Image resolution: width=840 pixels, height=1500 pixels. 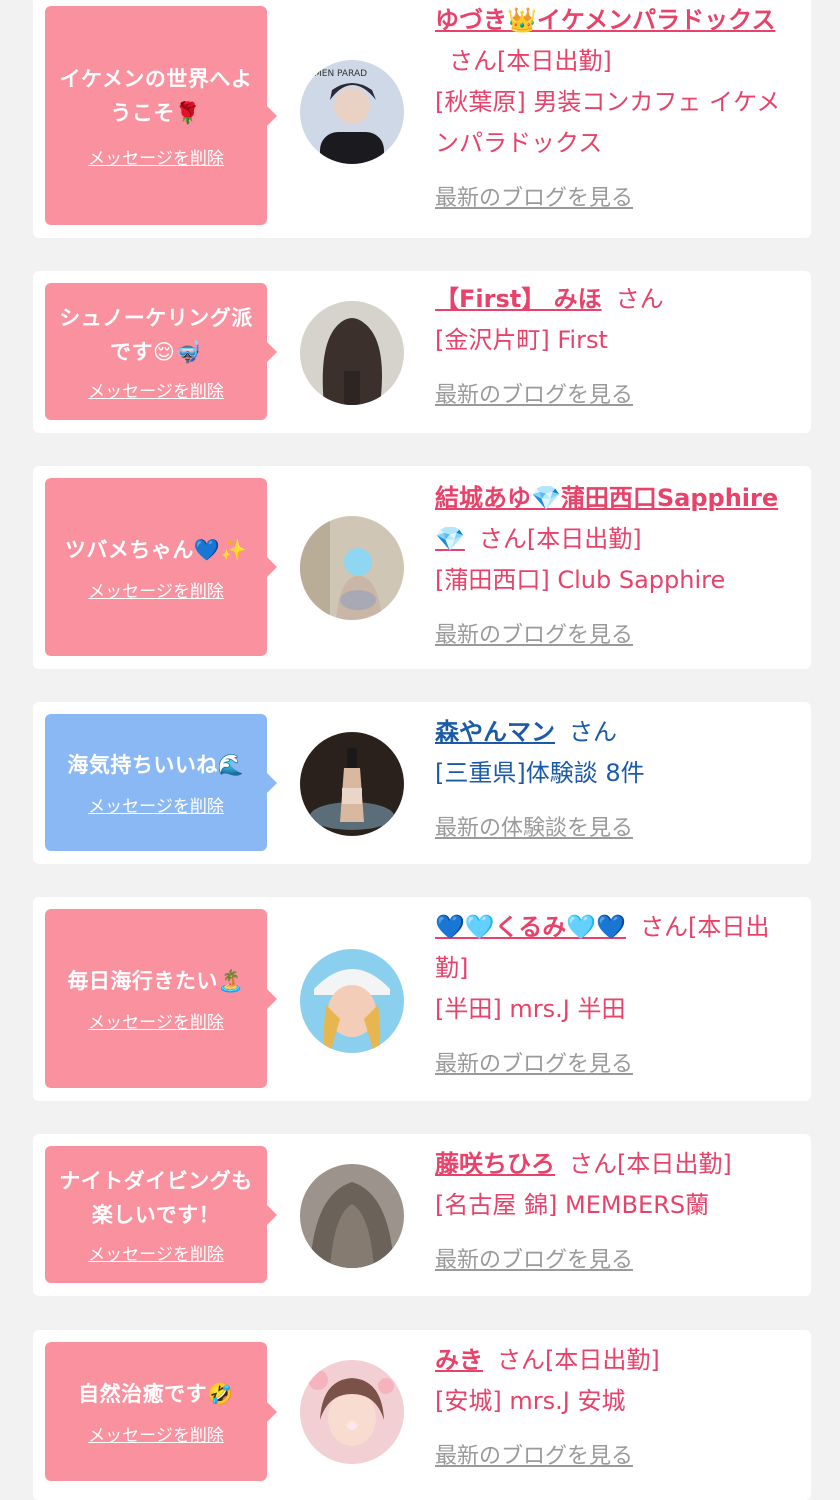 What do you see at coordinates (156, 981) in the screenshot?
I see `message-text: 毎日海行きたい🏝️` at bounding box center [156, 981].